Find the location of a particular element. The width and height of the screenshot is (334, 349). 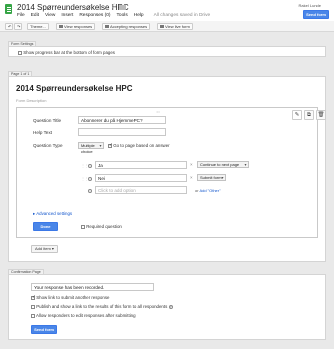

show-link-option: Show link to submit another response is located at coordinates (70, 297).